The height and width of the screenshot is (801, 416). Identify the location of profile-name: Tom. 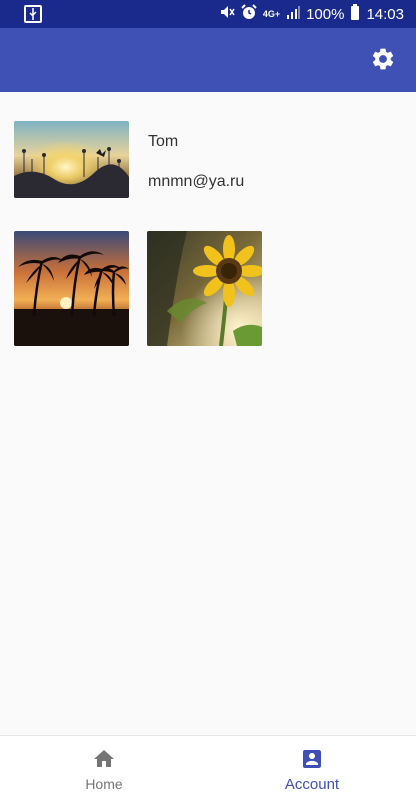
(163, 141).